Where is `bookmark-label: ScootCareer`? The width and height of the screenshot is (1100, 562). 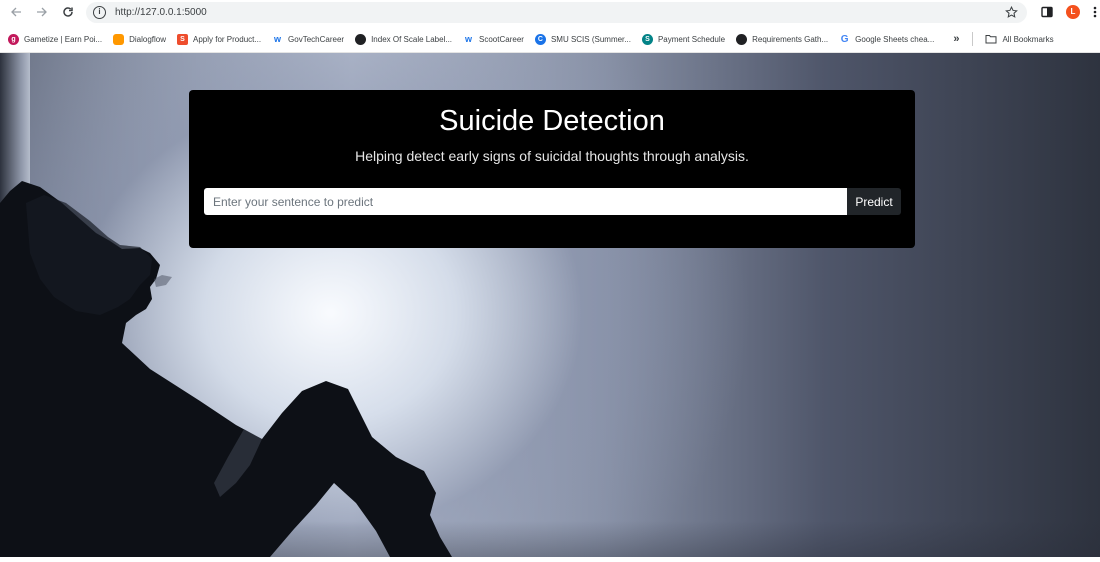
bookmark-label: ScootCareer is located at coordinates (501, 39).